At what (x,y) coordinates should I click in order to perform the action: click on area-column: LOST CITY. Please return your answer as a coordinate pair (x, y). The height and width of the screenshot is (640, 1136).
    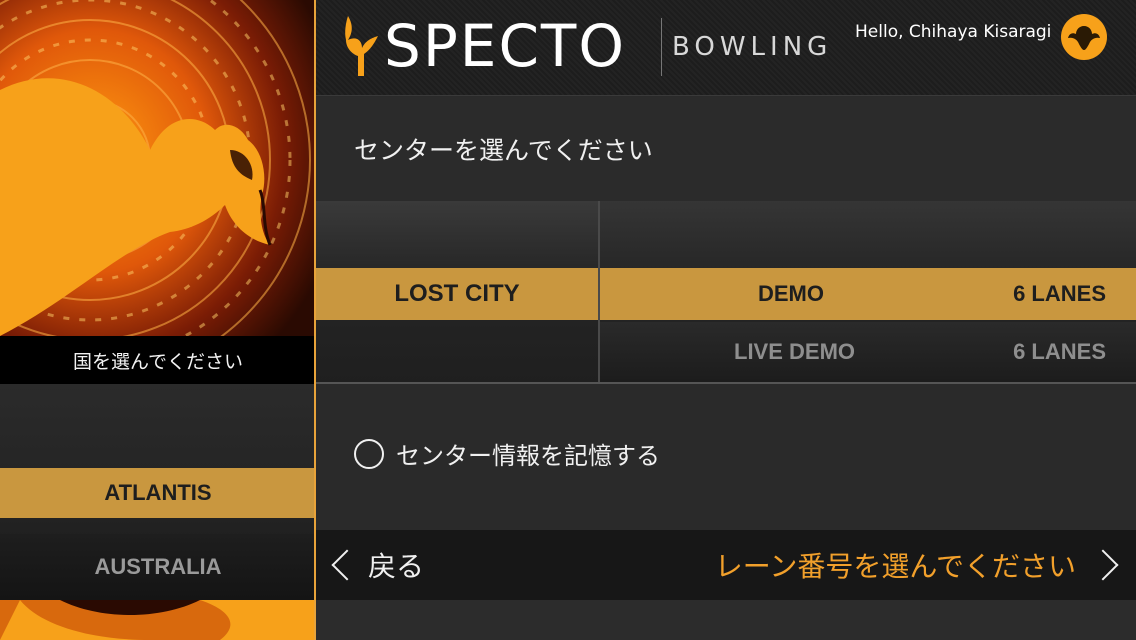
    Looking at the image, I should click on (457, 292).